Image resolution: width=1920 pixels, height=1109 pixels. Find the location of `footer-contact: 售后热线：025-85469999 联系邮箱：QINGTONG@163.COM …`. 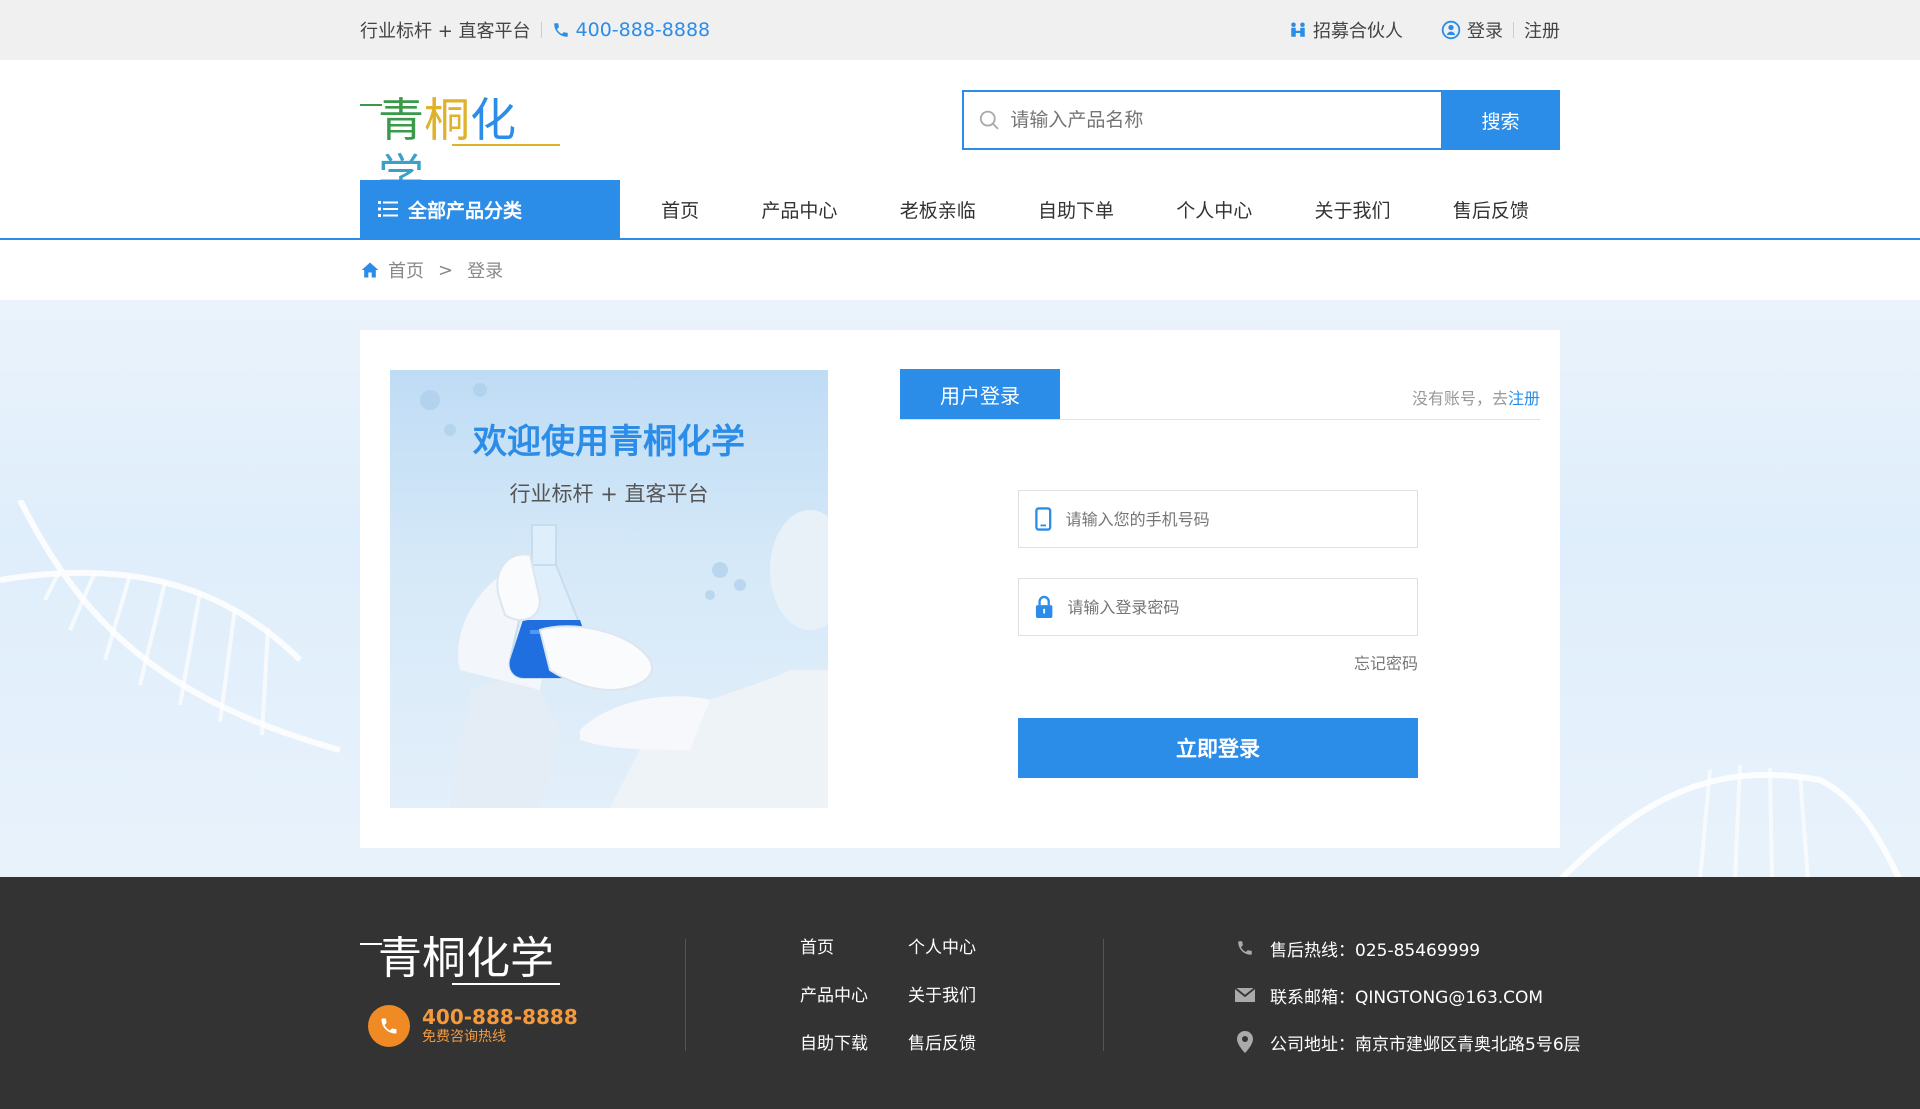

footer-contact: 售后热线：025-85469999 联系邮箱：QINGTONG@163.COM … is located at coordinates (1407, 1007).